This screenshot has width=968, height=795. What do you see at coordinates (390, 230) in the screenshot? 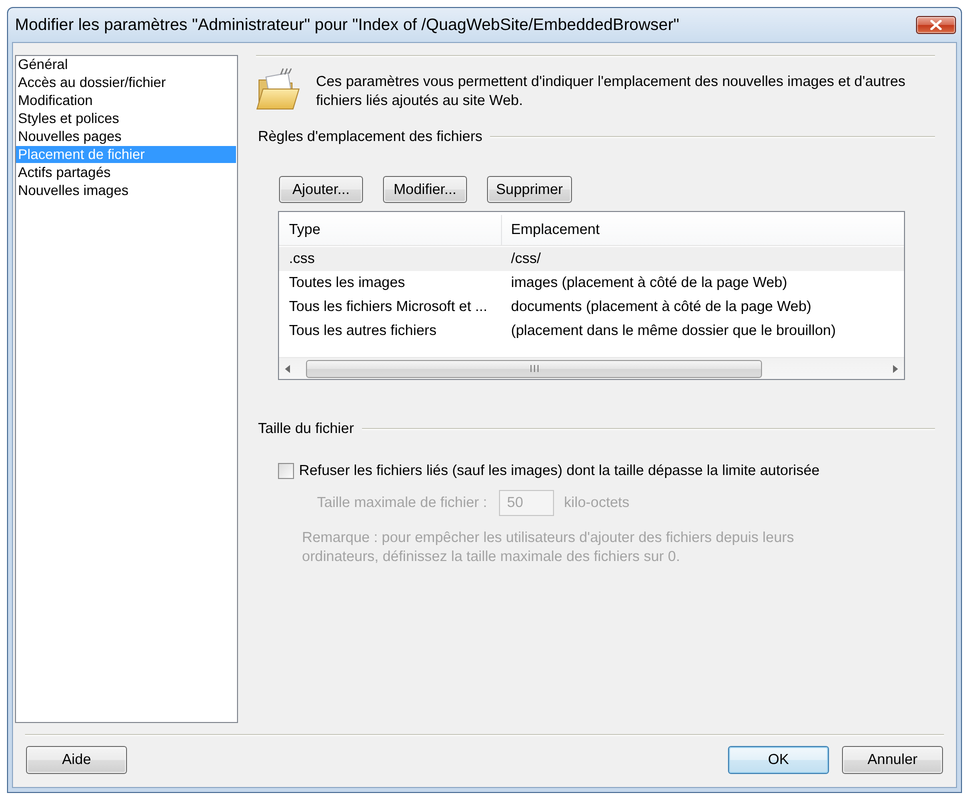
I see `column-header: Type` at bounding box center [390, 230].